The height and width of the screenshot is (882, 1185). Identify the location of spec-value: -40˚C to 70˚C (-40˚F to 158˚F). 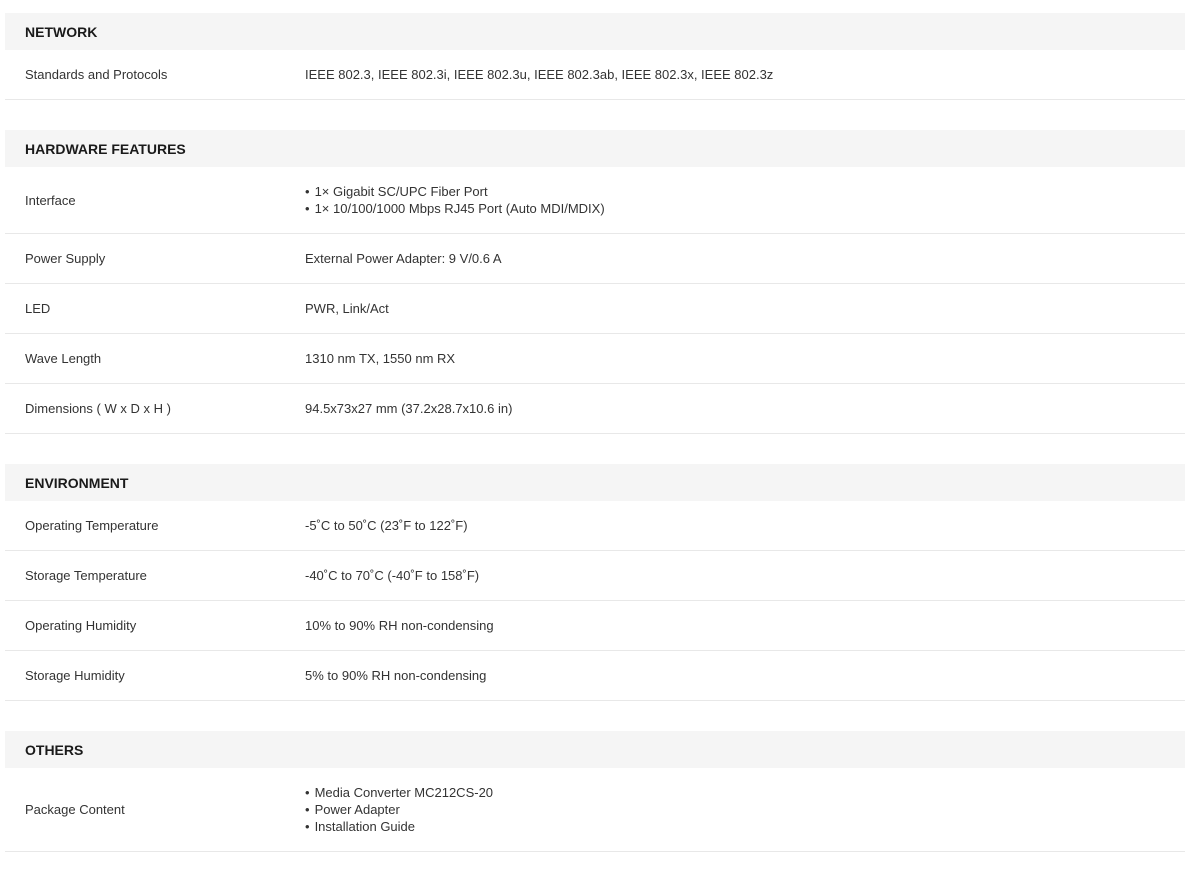
(392, 575).